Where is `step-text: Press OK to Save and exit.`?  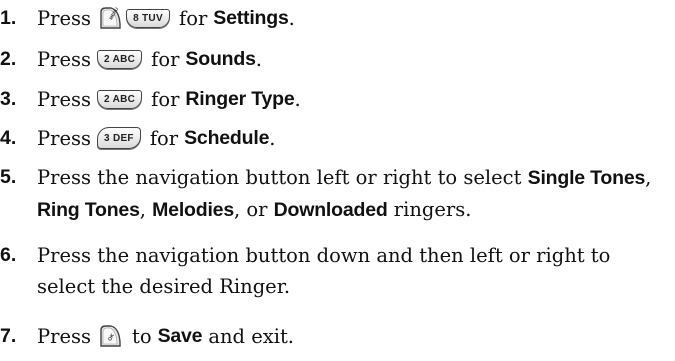
step-text: Press OK to Save and exit. is located at coordinates (165, 336).